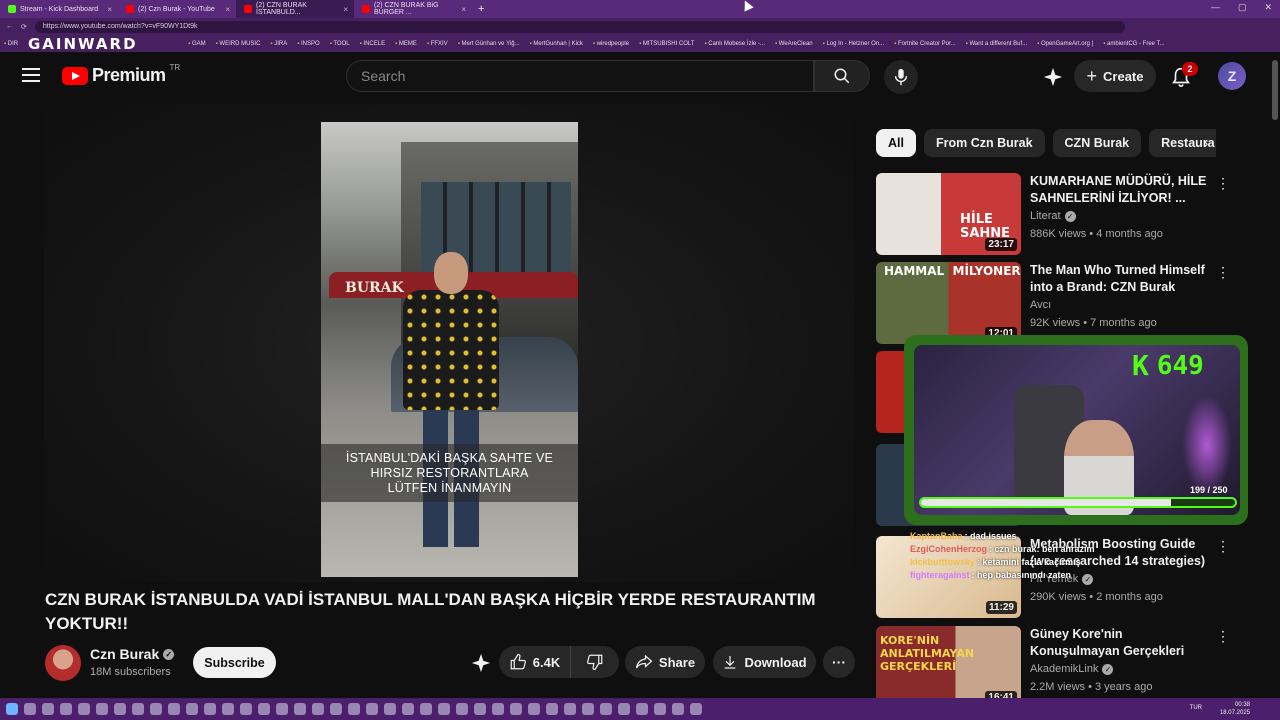 This screenshot has height=720, width=1280. I want to click on bookmark: MertGunhan | Kick, so click(556, 44).